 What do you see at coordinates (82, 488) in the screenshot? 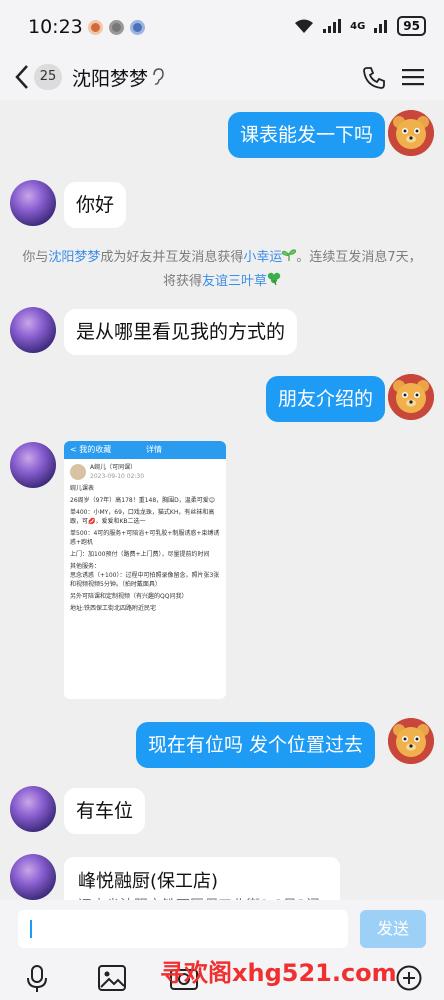
I see `image-line: 婉儿课表` at bounding box center [82, 488].